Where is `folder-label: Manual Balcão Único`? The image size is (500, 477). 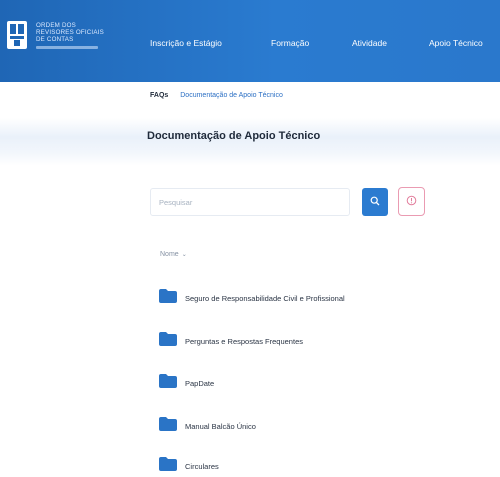 folder-label: Manual Balcão Único is located at coordinates (220, 426).